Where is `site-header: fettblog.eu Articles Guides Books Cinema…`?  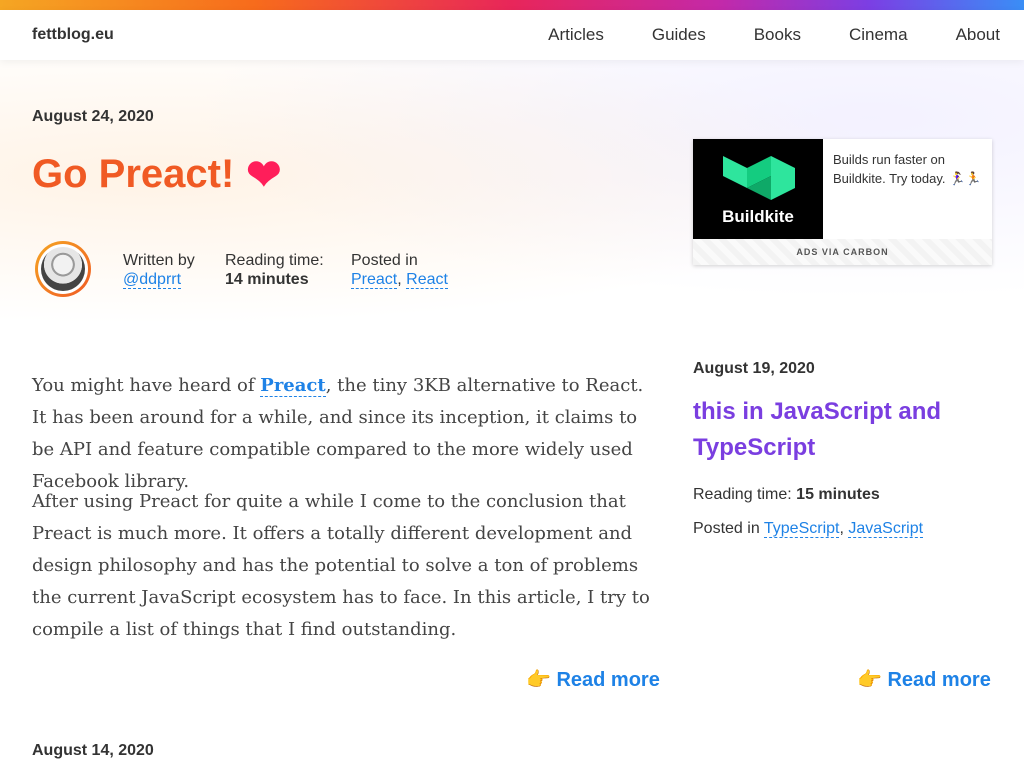 site-header: fettblog.eu Articles Guides Books Cinema… is located at coordinates (512, 35).